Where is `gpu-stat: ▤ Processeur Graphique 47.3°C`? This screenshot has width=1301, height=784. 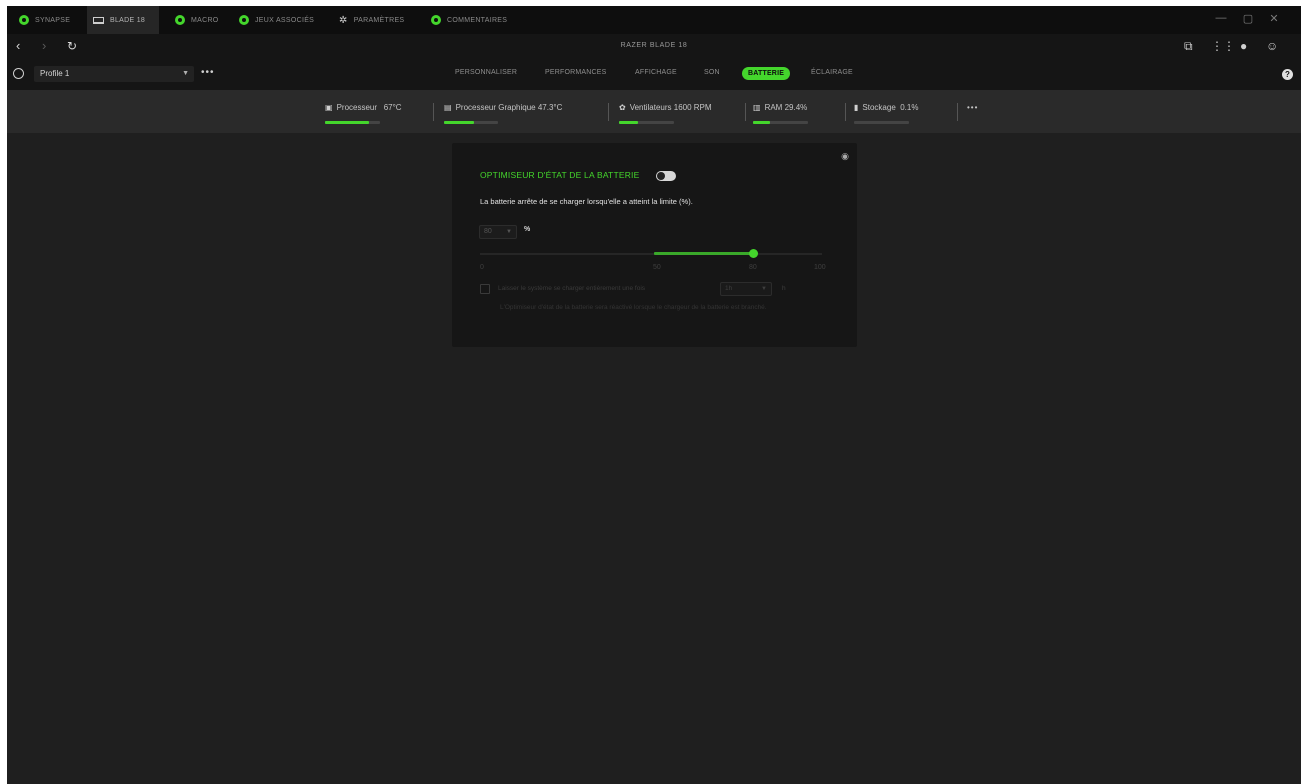
gpu-stat: ▤ Processeur Graphique 47.3°C is located at coordinates (503, 107).